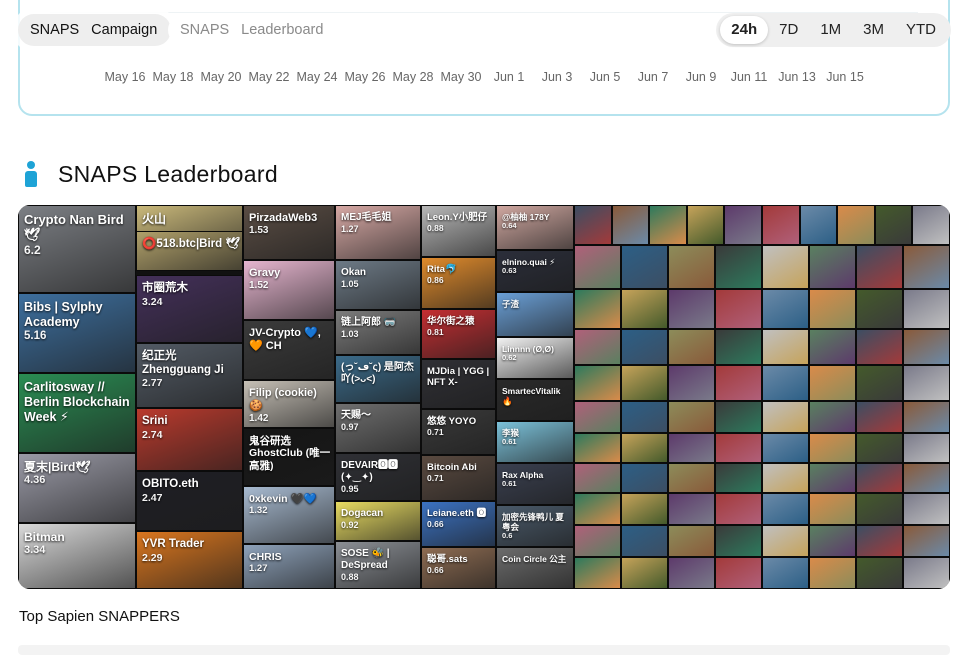  Describe the element at coordinates (289, 566) in the screenshot. I see `leaderboard-tile: CHRIS 1.27` at that location.